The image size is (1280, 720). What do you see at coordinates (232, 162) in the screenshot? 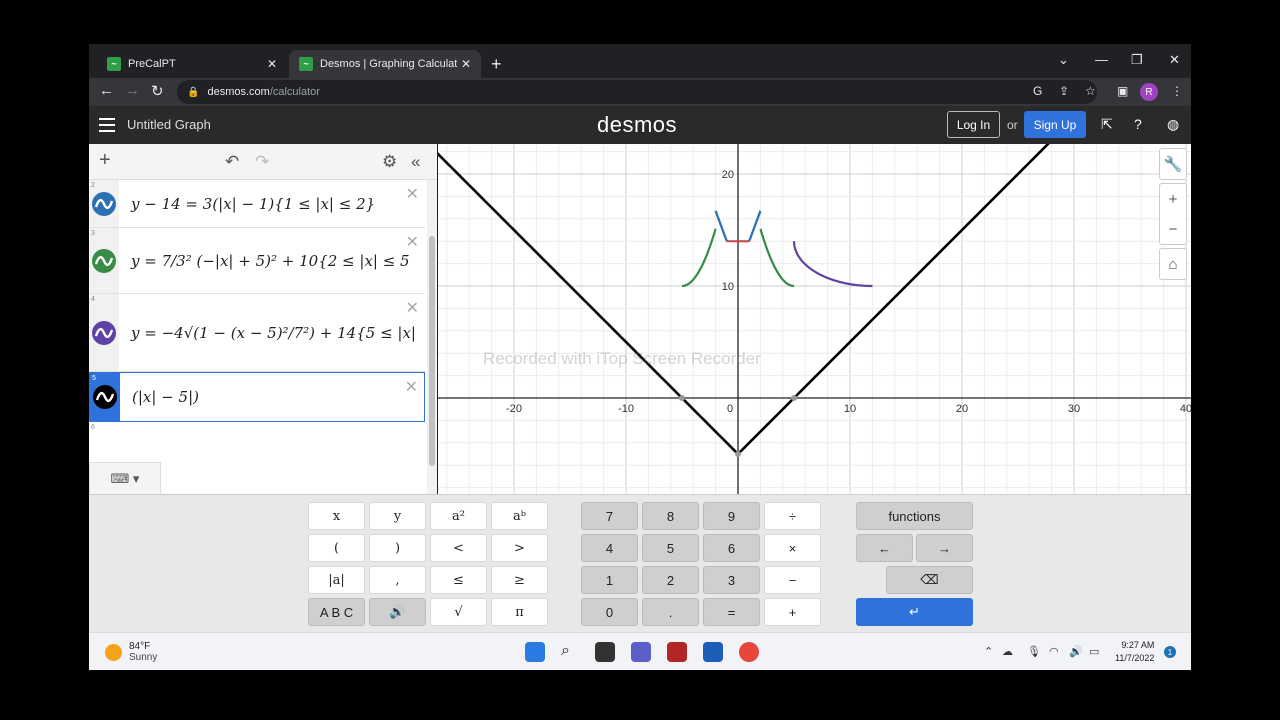
I see `undo-icon: ↶` at bounding box center [232, 162].